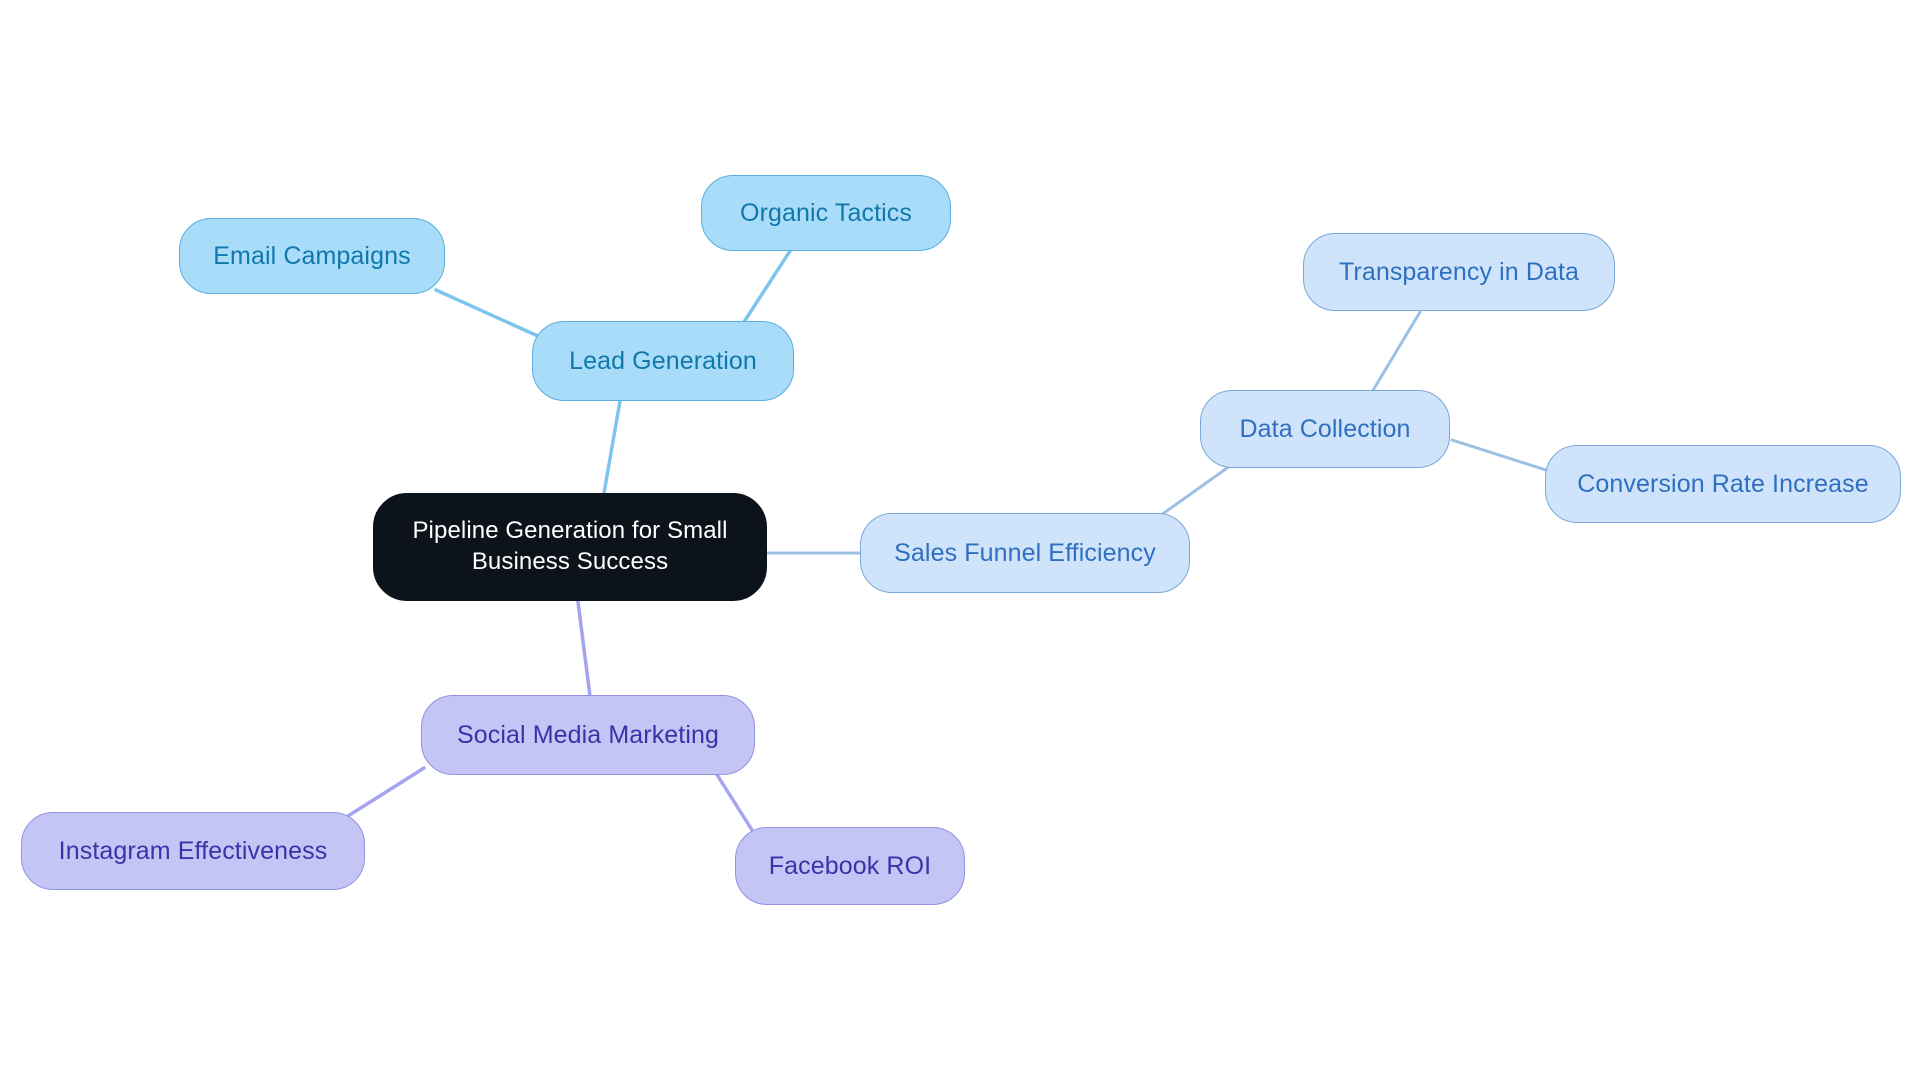  I want to click on mindmap-node-label: Organic Tactics, so click(826, 213).